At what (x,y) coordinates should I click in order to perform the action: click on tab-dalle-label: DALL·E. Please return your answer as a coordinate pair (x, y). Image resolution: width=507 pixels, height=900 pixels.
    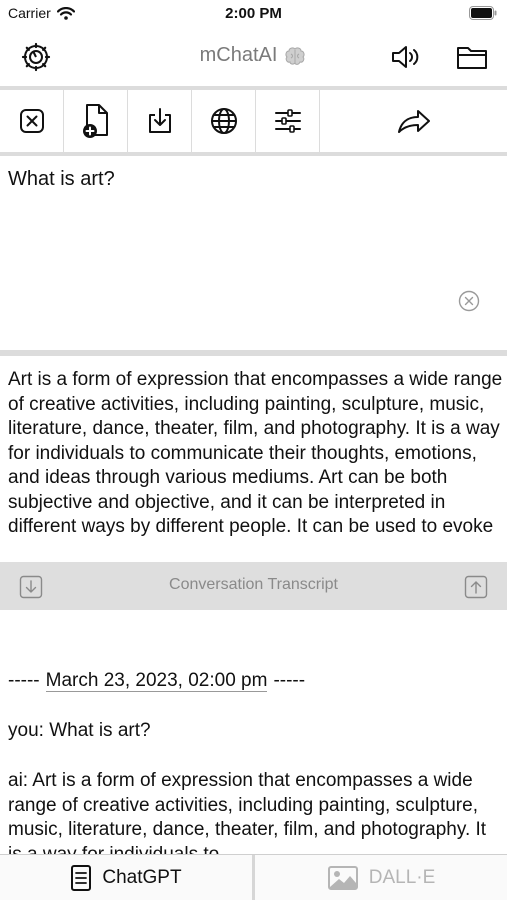
    Looking at the image, I should click on (402, 877).